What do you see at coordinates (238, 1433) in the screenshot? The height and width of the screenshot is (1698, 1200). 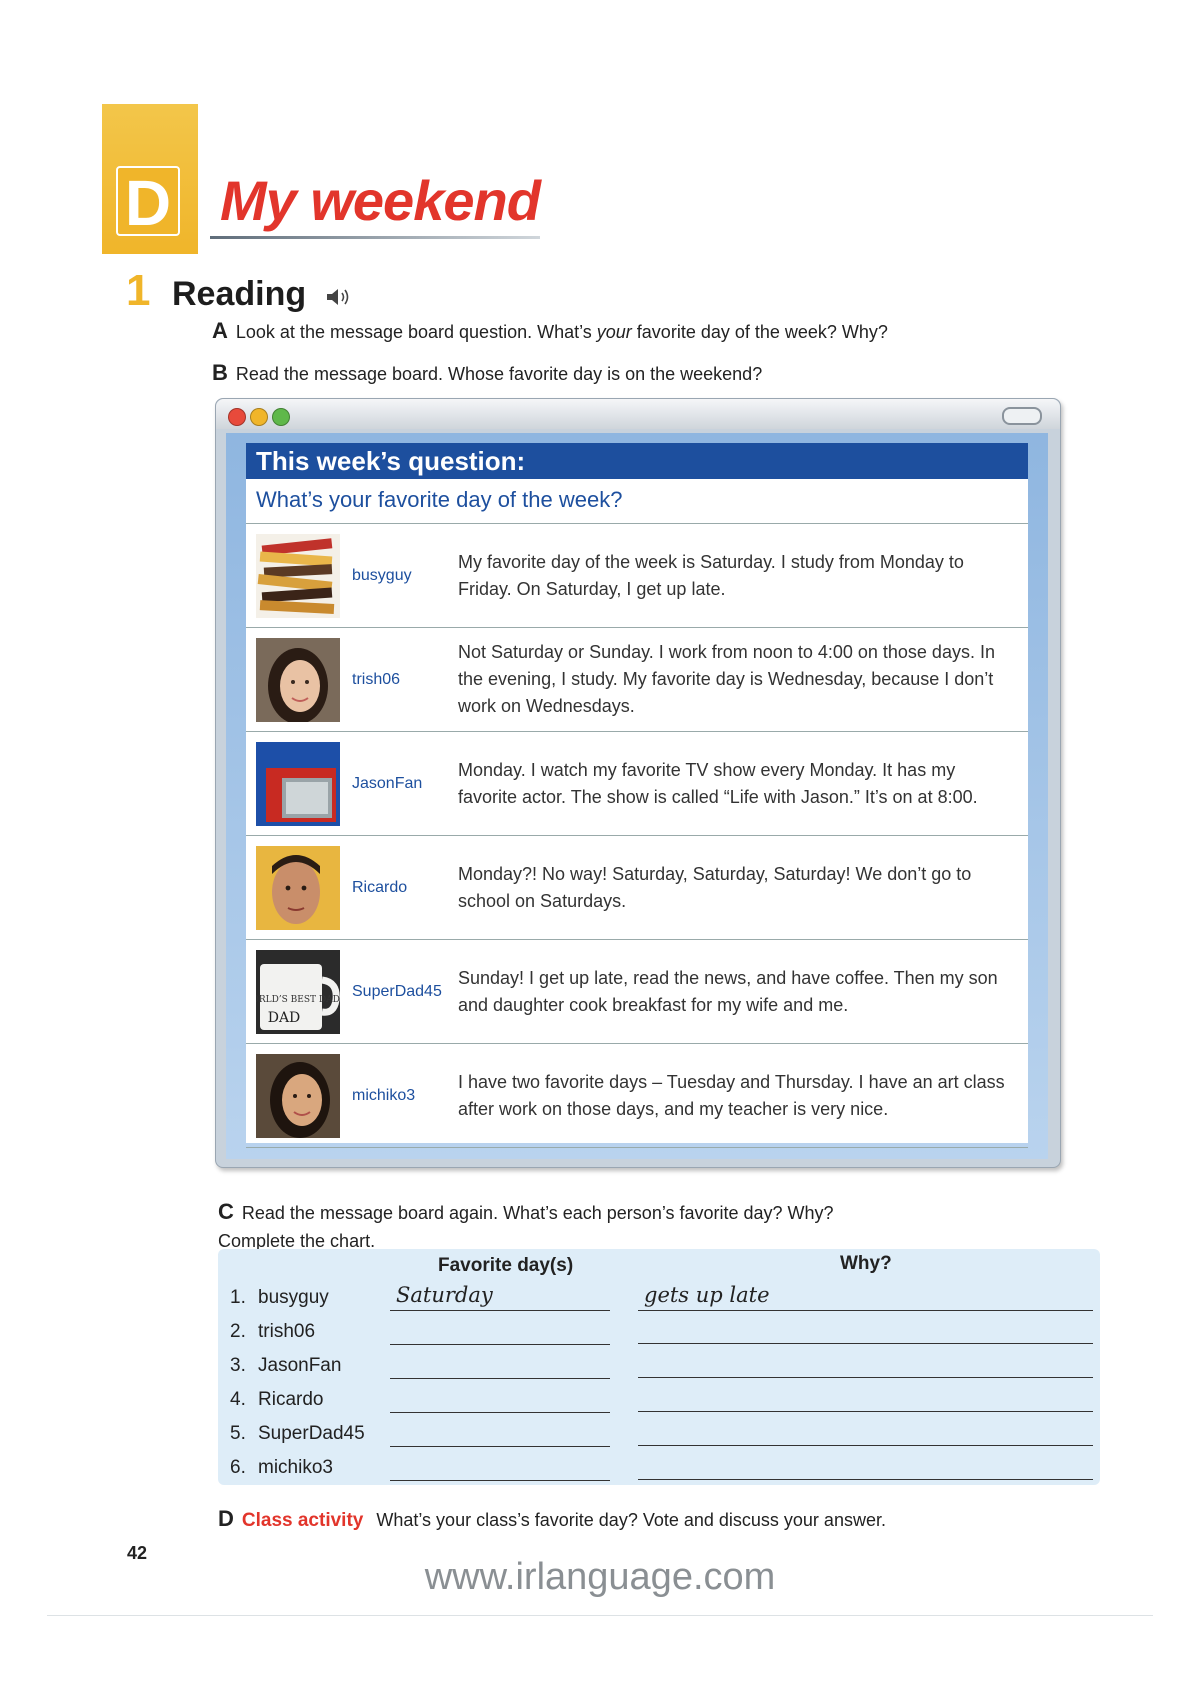 I see `row-number: 5.` at bounding box center [238, 1433].